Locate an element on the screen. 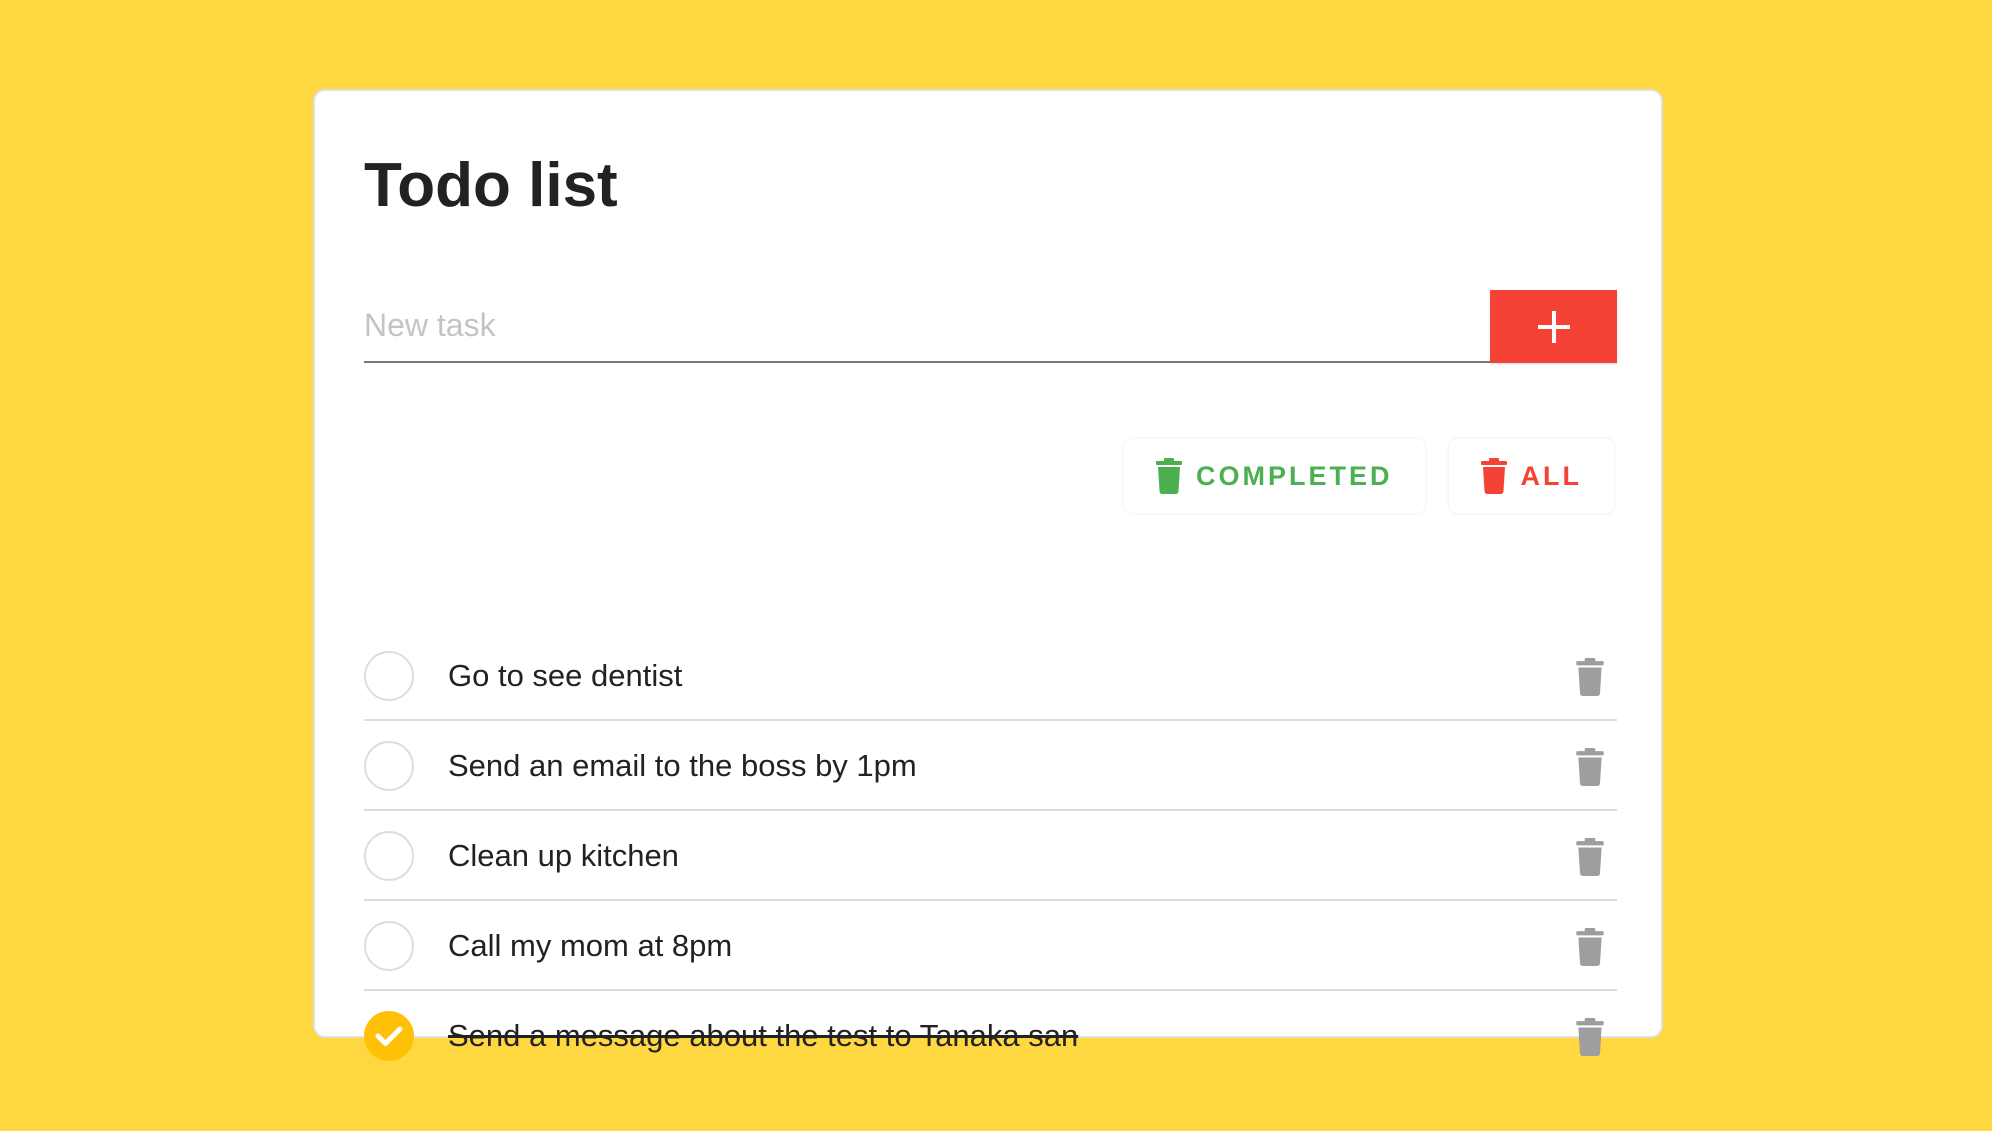 The width and height of the screenshot is (1992, 1131). new-task-input is located at coordinates (927, 326).